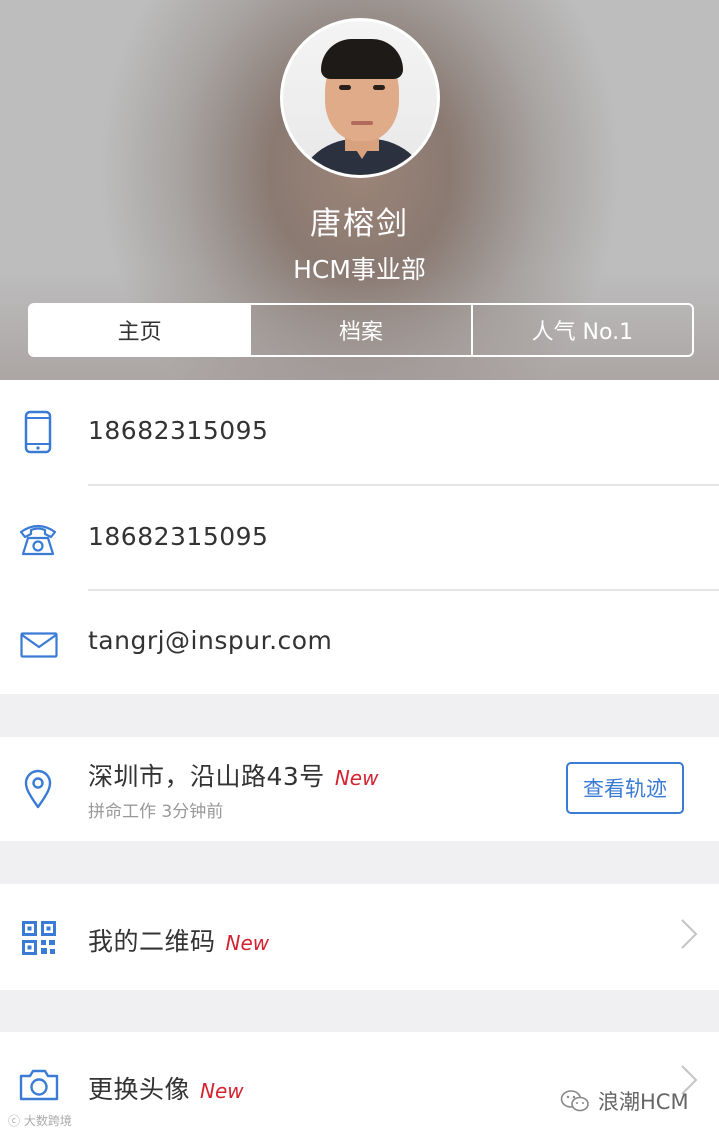 This screenshot has height=1136, width=719. Describe the element at coordinates (141, 330) in the screenshot. I see `tab-home: 主页` at that location.